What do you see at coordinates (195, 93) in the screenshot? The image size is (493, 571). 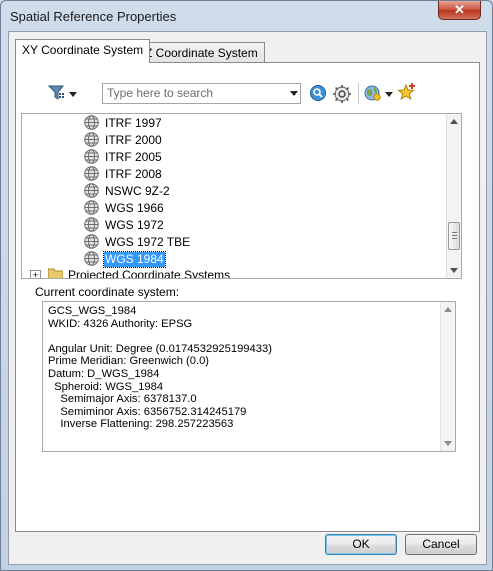 I see `search-input` at bounding box center [195, 93].